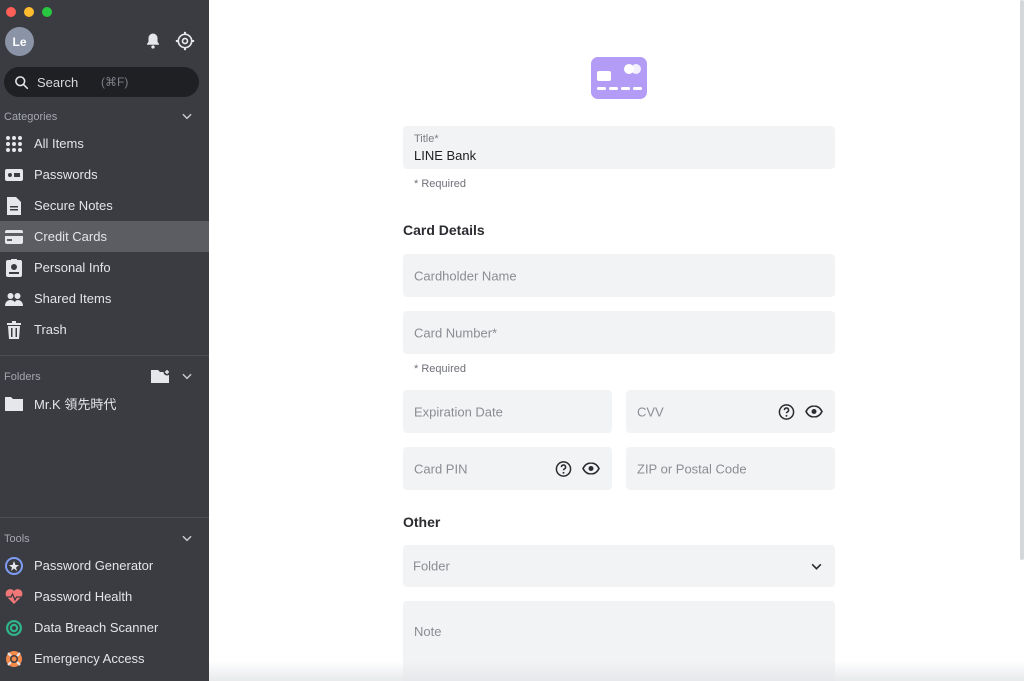 The width and height of the screenshot is (1024, 681). Describe the element at coordinates (692, 468) in the screenshot. I see `zip-code-placeholder: ZIP or Postal Code` at that location.